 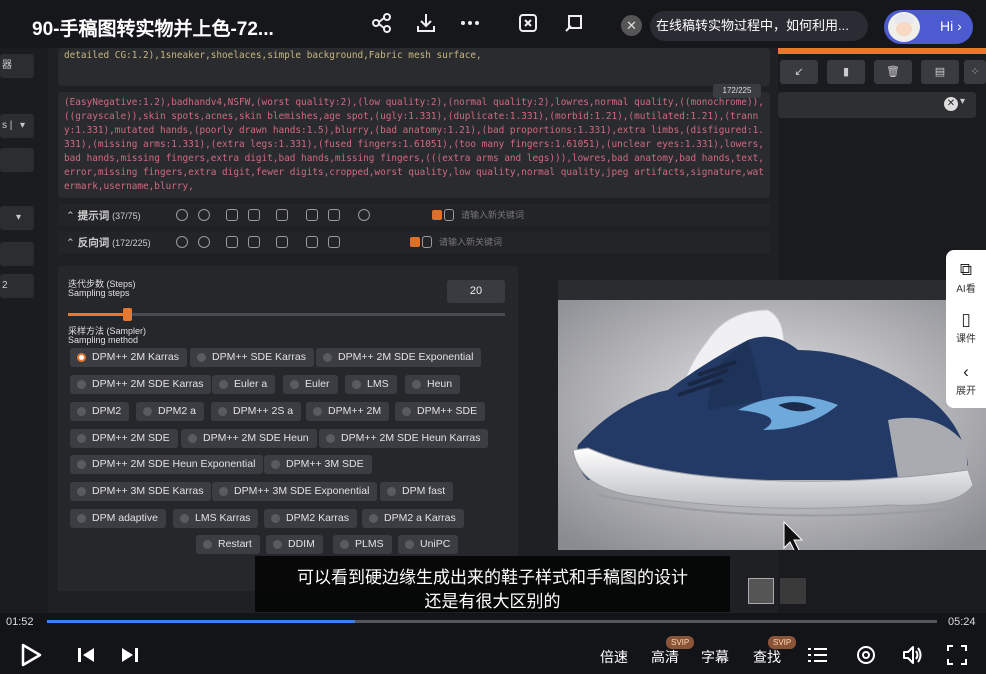 What do you see at coordinates (877, 105) in the screenshot?
I see `style-select: ✕ ▾` at bounding box center [877, 105].